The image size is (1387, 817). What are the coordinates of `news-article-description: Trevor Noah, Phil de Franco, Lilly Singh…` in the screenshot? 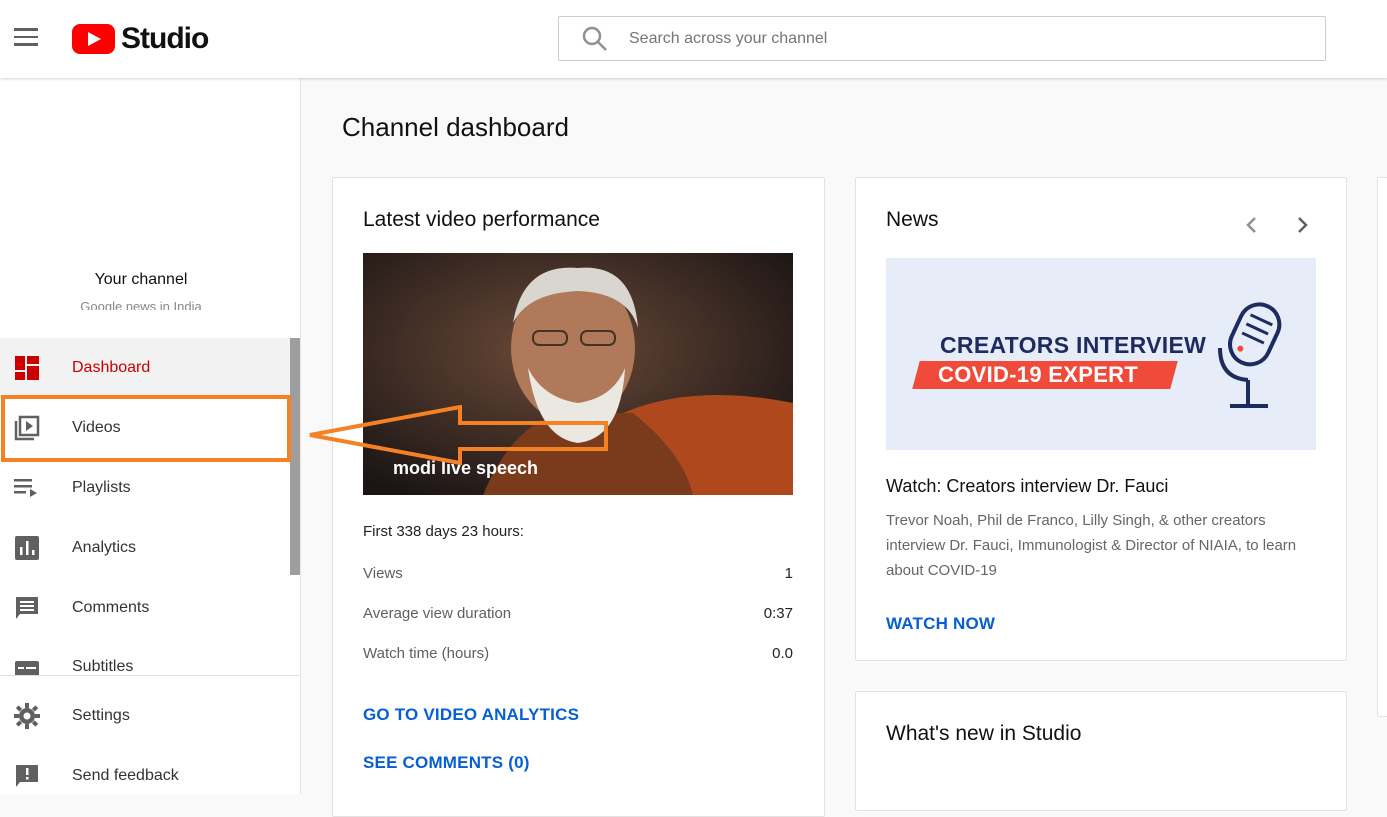 It's located at (1091, 545).